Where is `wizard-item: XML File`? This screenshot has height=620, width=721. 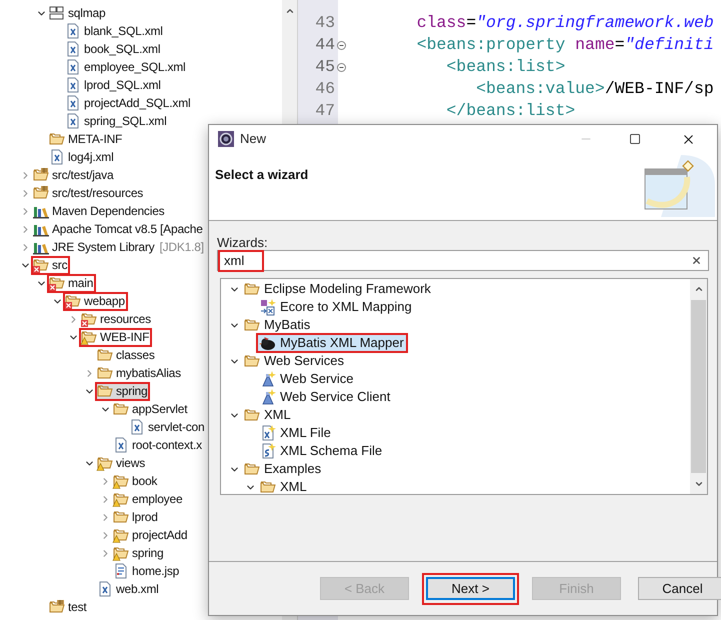 wizard-item: XML File is located at coordinates (295, 433).